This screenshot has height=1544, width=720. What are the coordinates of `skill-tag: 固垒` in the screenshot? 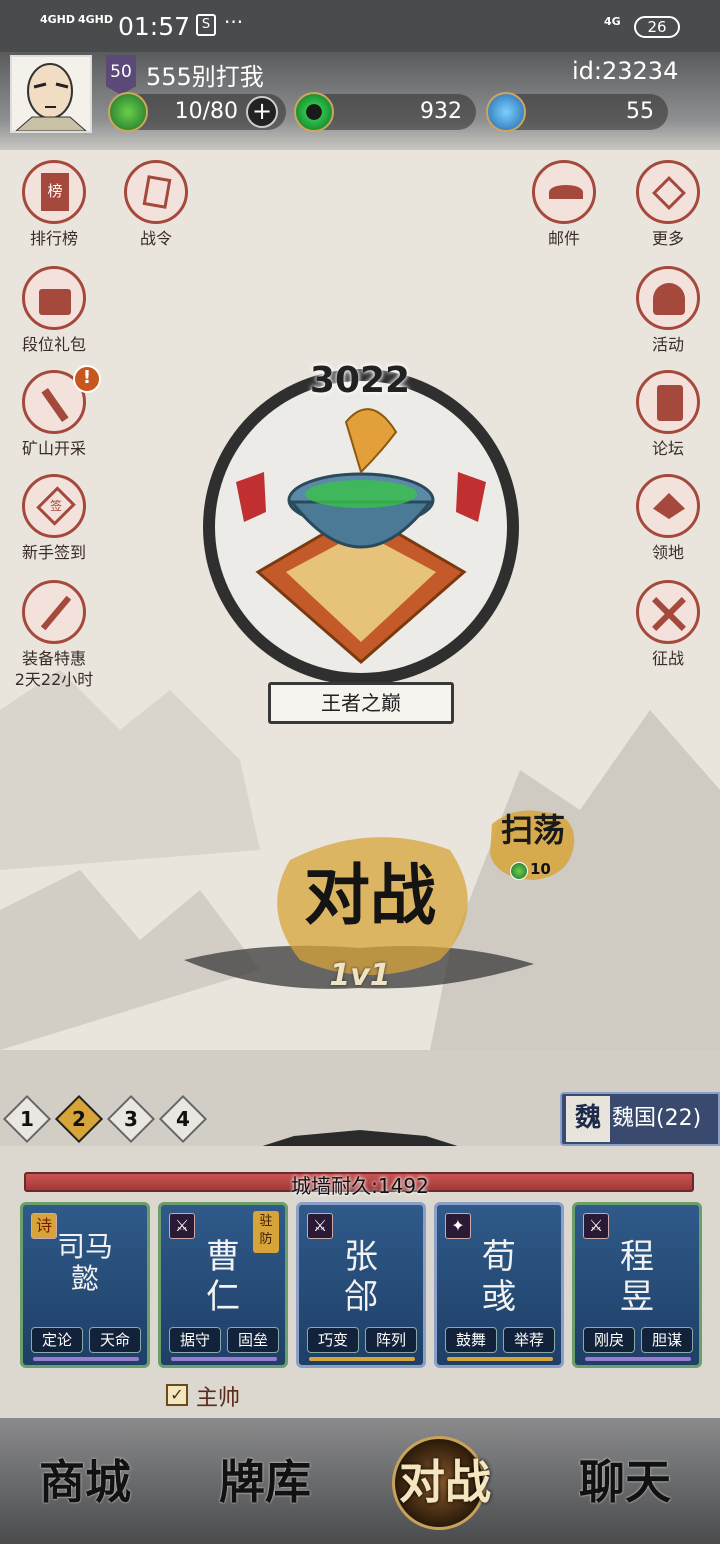 It's located at (253, 1340).